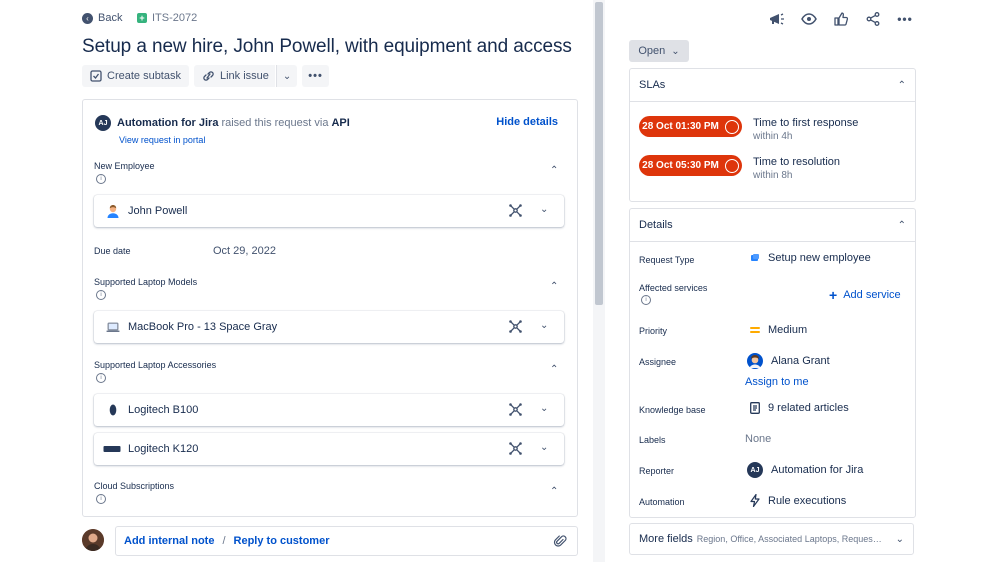 The height and width of the screenshot is (562, 999). What do you see at coordinates (169, 541) in the screenshot?
I see `add-internal-note-button: Add internal note` at bounding box center [169, 541].